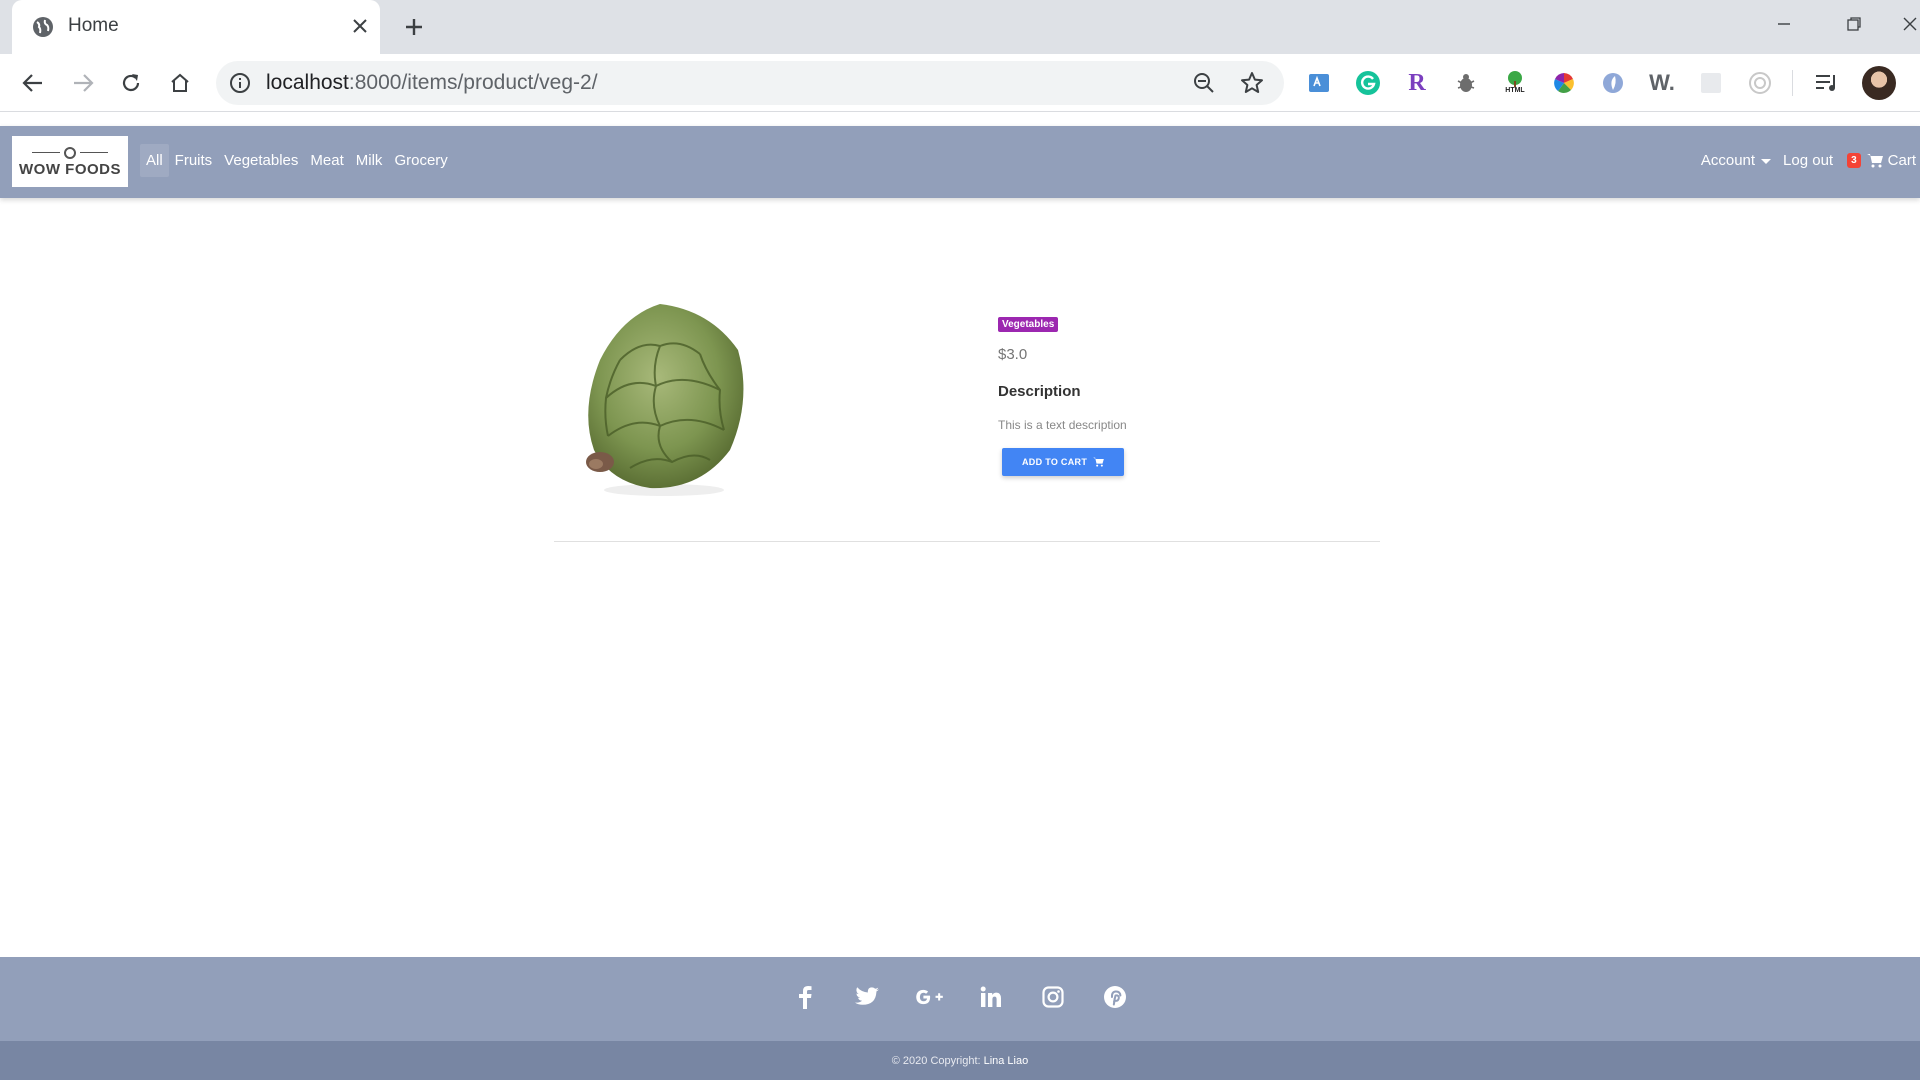 The image size is (1920, 1080). Describe the element at coordinates (1028, 324) in the screenshot. I see `category-badge: Vegetables` at that location.